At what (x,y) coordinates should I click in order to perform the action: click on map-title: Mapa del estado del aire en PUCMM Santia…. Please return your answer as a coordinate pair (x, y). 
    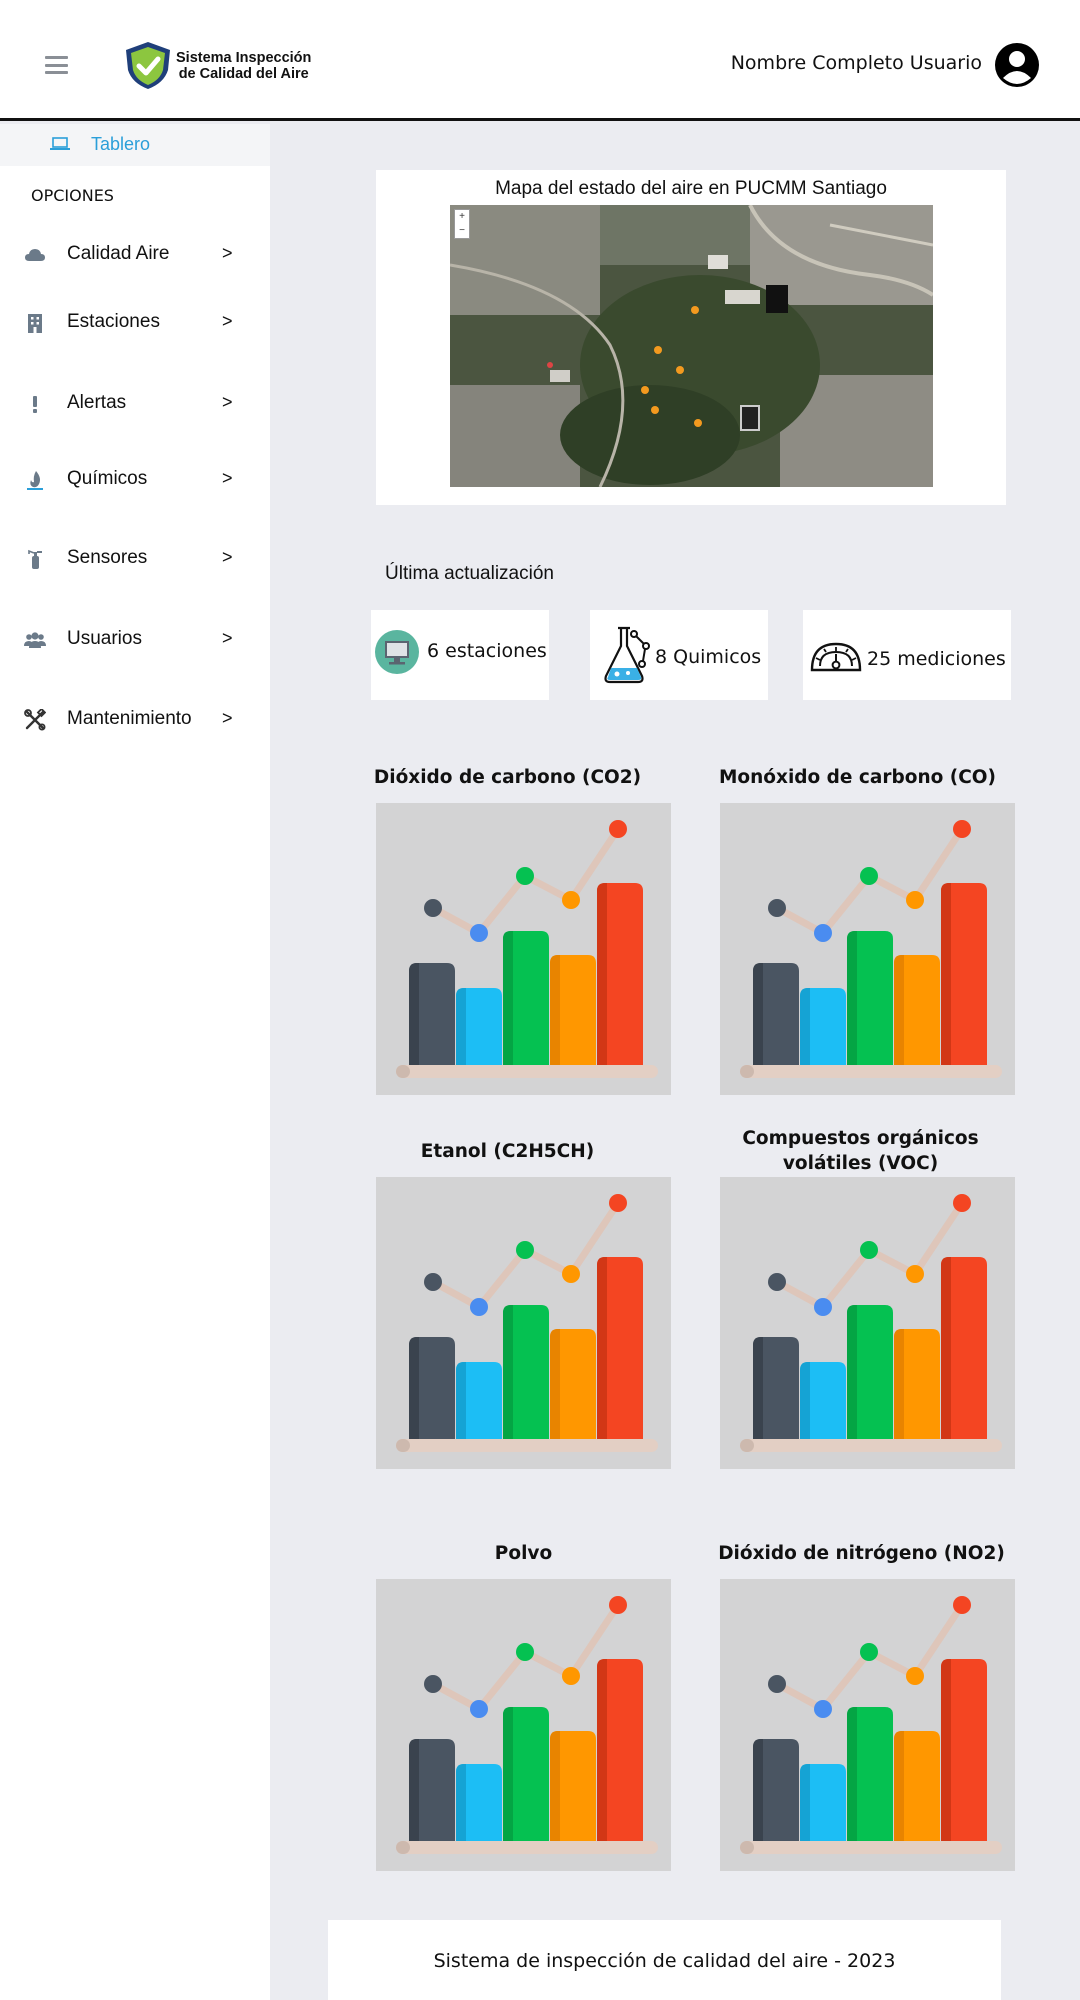
    Looking at the image, I should click on (691, 188).